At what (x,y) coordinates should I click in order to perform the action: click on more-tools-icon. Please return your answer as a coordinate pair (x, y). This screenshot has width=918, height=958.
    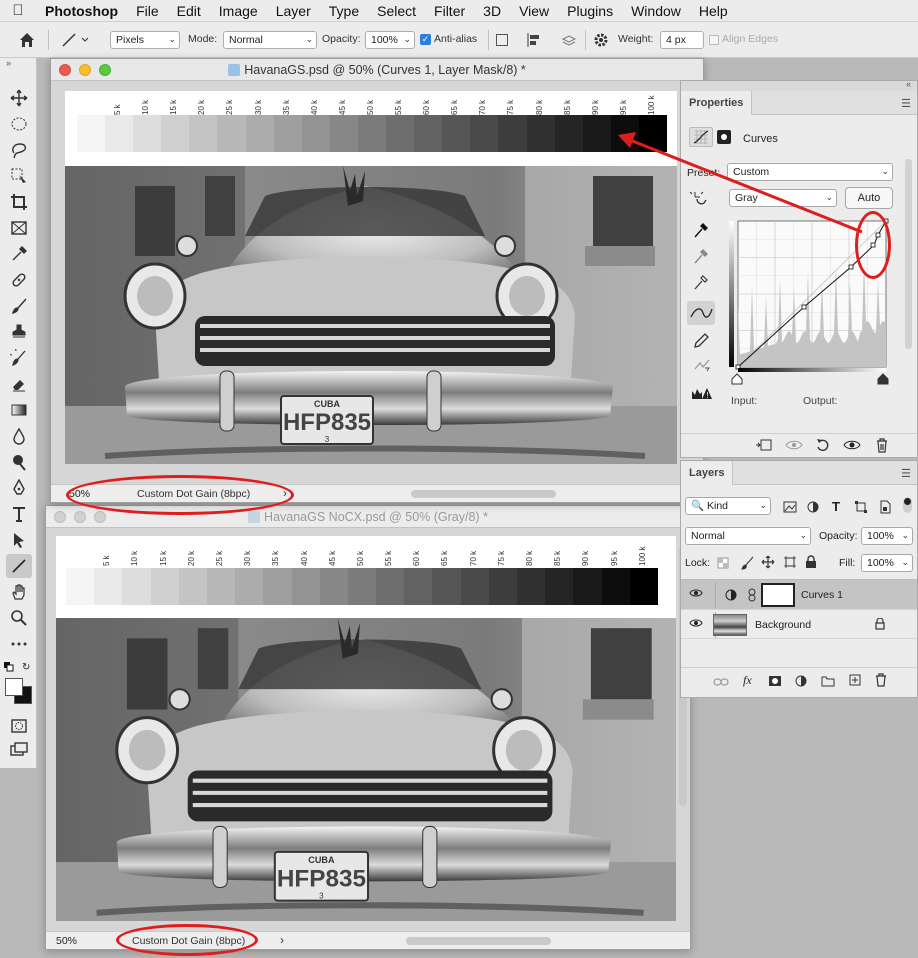
    Looking at the image, I should click on (19, 644).